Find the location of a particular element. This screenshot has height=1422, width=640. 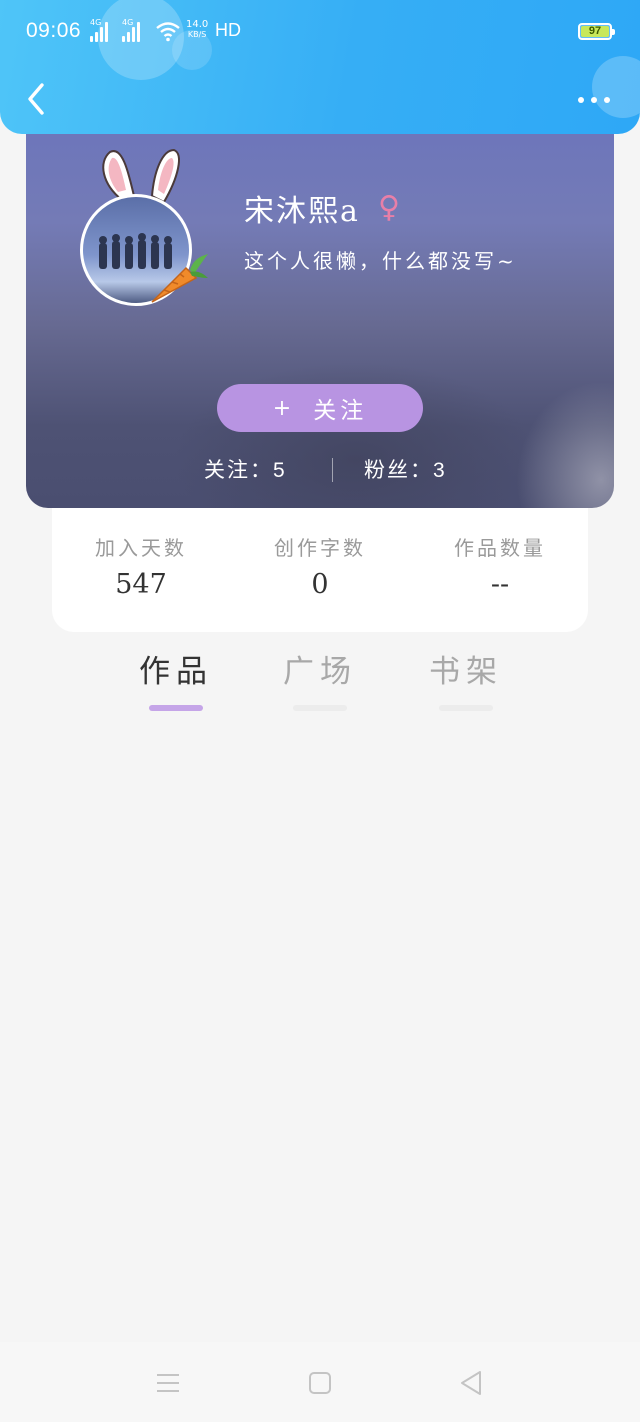

chevron-left-icon is located at coordinates (37, 99).